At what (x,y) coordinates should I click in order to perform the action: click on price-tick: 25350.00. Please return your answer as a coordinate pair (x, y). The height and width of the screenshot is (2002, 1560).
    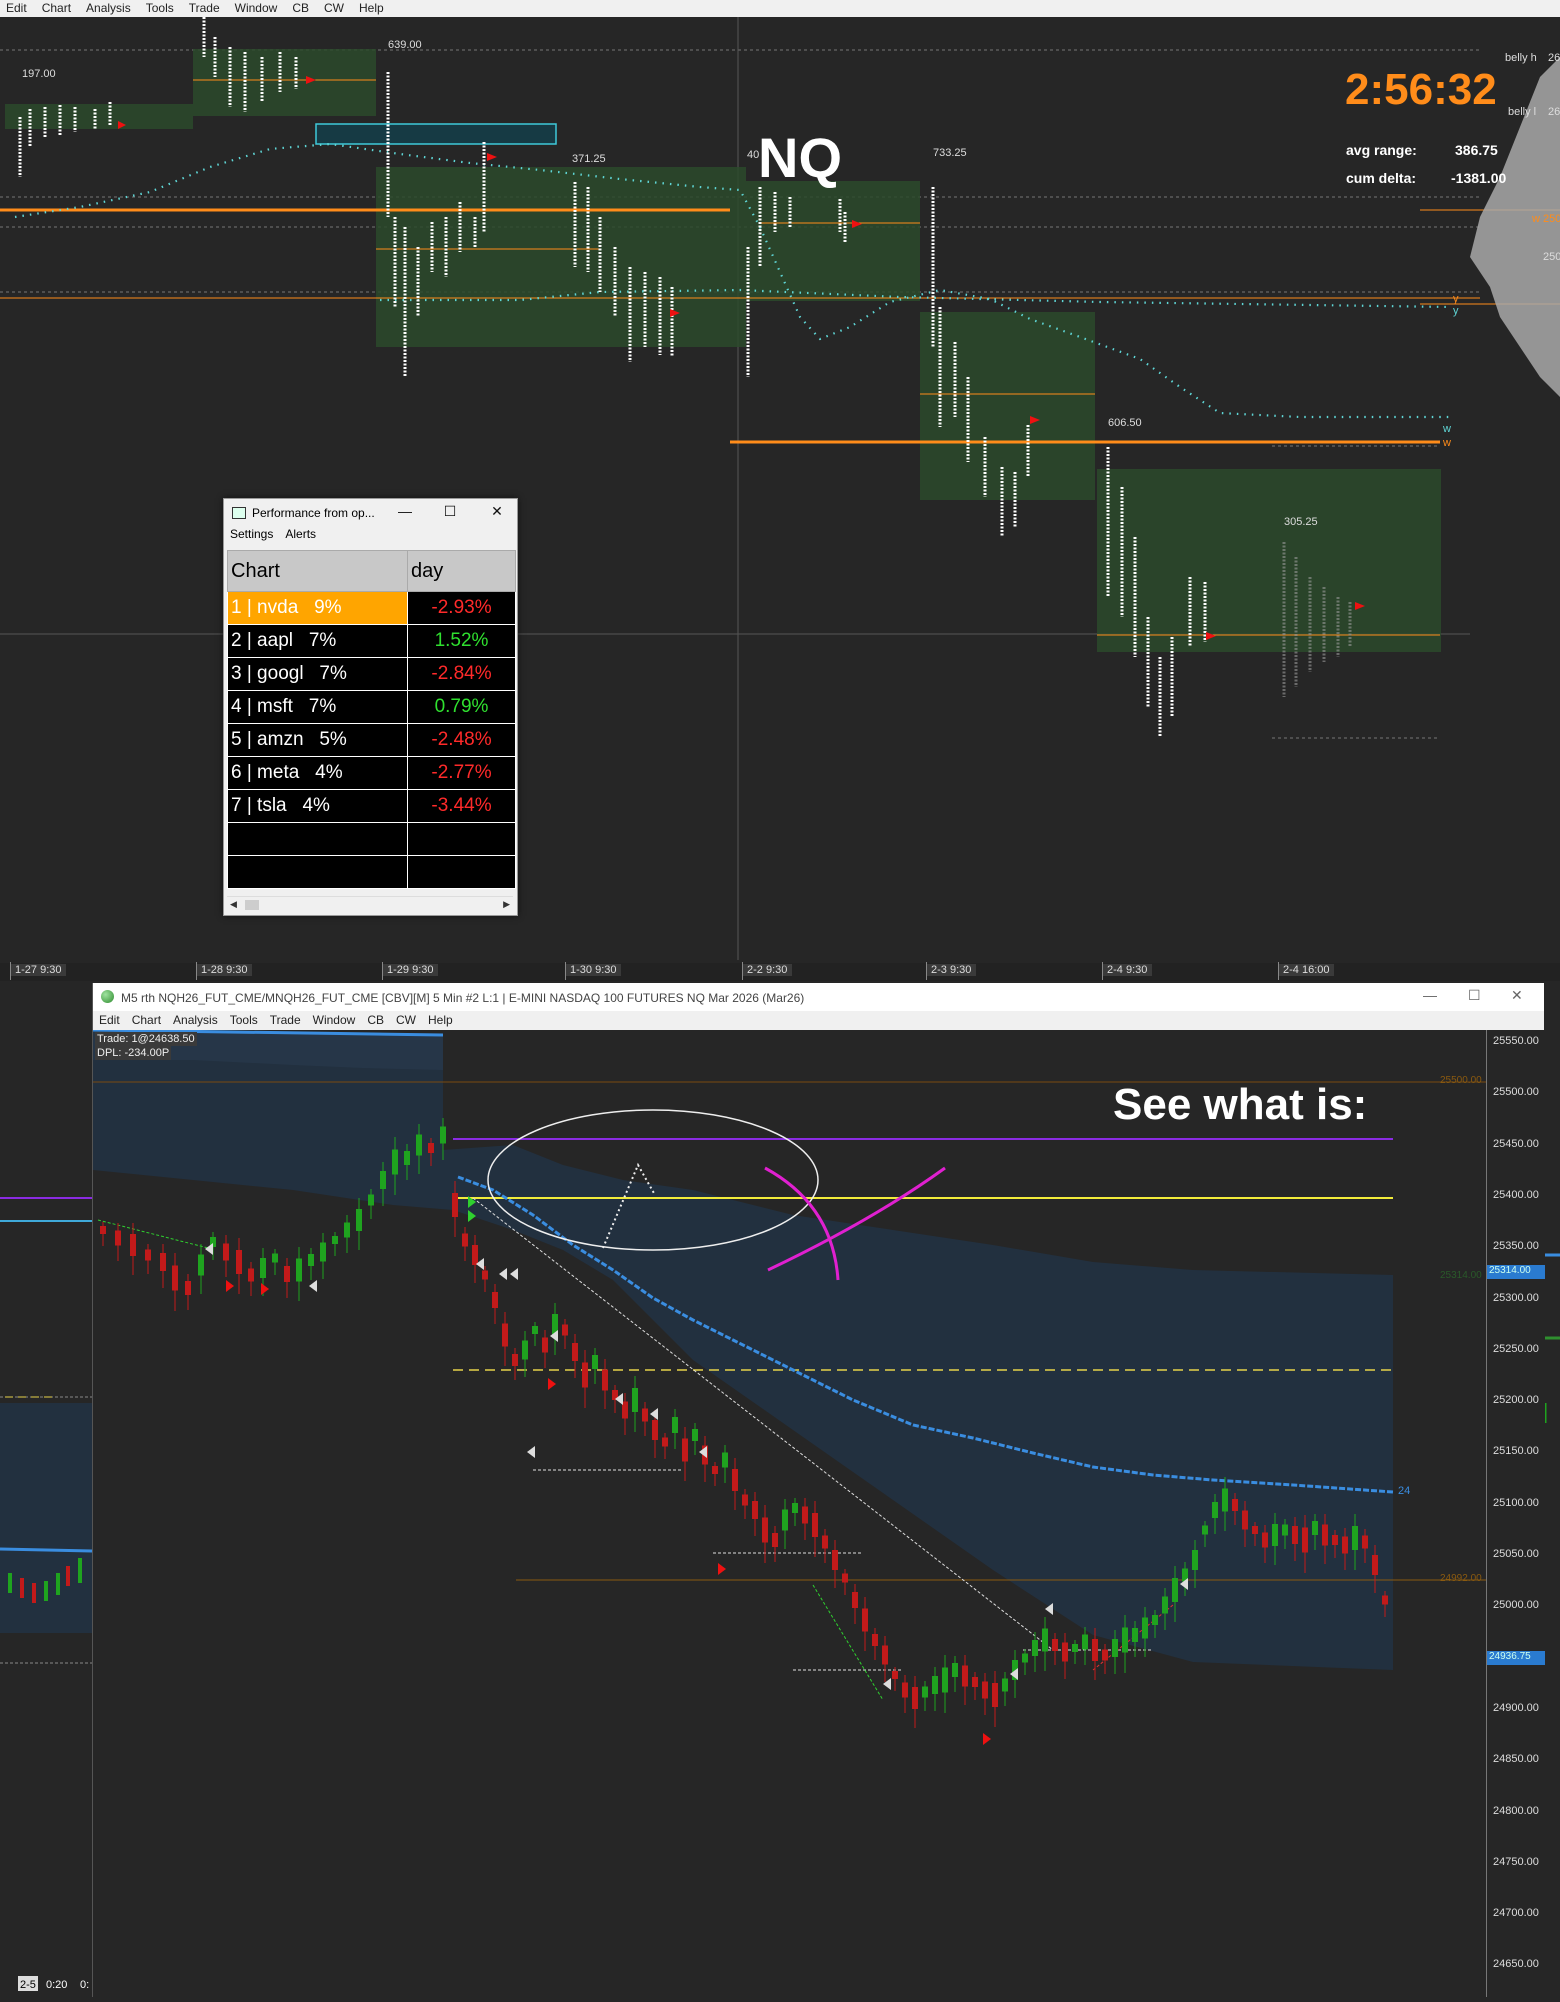
    Looking at the image, I should click on (1516, 1246).